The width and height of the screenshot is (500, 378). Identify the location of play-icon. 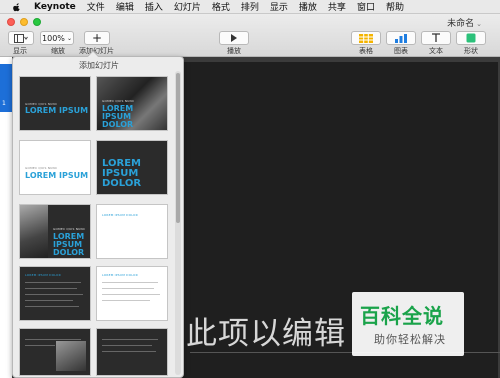
(234, 38).